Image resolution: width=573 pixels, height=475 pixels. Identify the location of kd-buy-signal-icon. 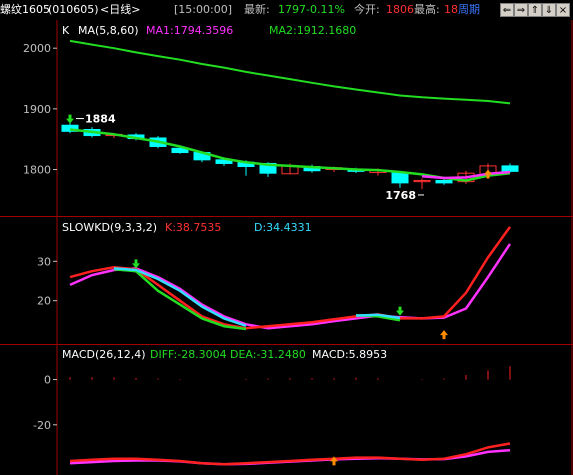
(444, 335).